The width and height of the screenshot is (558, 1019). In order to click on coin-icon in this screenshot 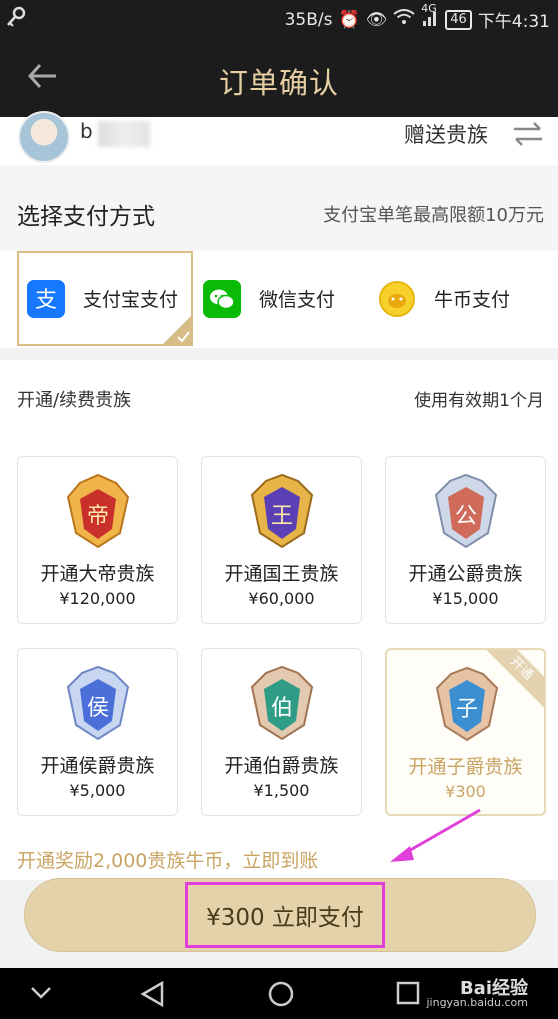, I will do `click(397, 299)`.